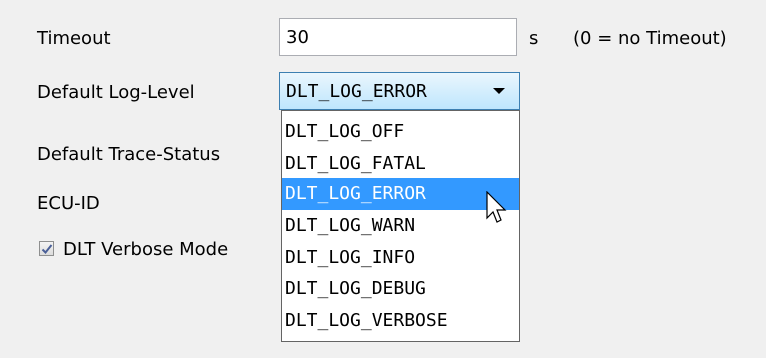 The width and height of the screenshot is (766, 358). Describe the element at coordinates (534, 38) in the screenshot. I see `timeout-unit: s` at that location.